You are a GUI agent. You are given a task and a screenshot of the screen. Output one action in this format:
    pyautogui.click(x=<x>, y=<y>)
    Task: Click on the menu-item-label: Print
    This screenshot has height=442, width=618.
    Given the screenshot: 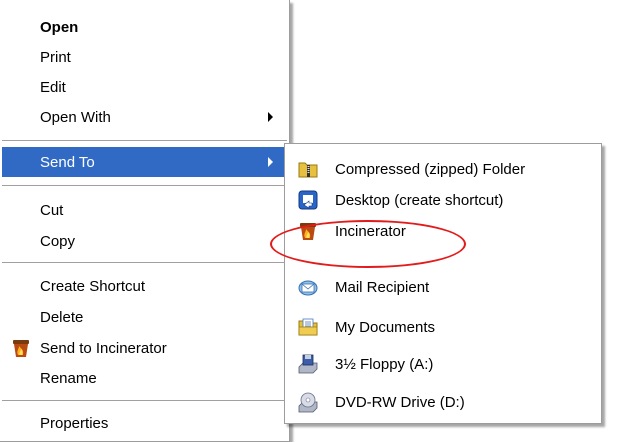 What is the action you would take?
    pyautogui.click(x=55, y=57)
    